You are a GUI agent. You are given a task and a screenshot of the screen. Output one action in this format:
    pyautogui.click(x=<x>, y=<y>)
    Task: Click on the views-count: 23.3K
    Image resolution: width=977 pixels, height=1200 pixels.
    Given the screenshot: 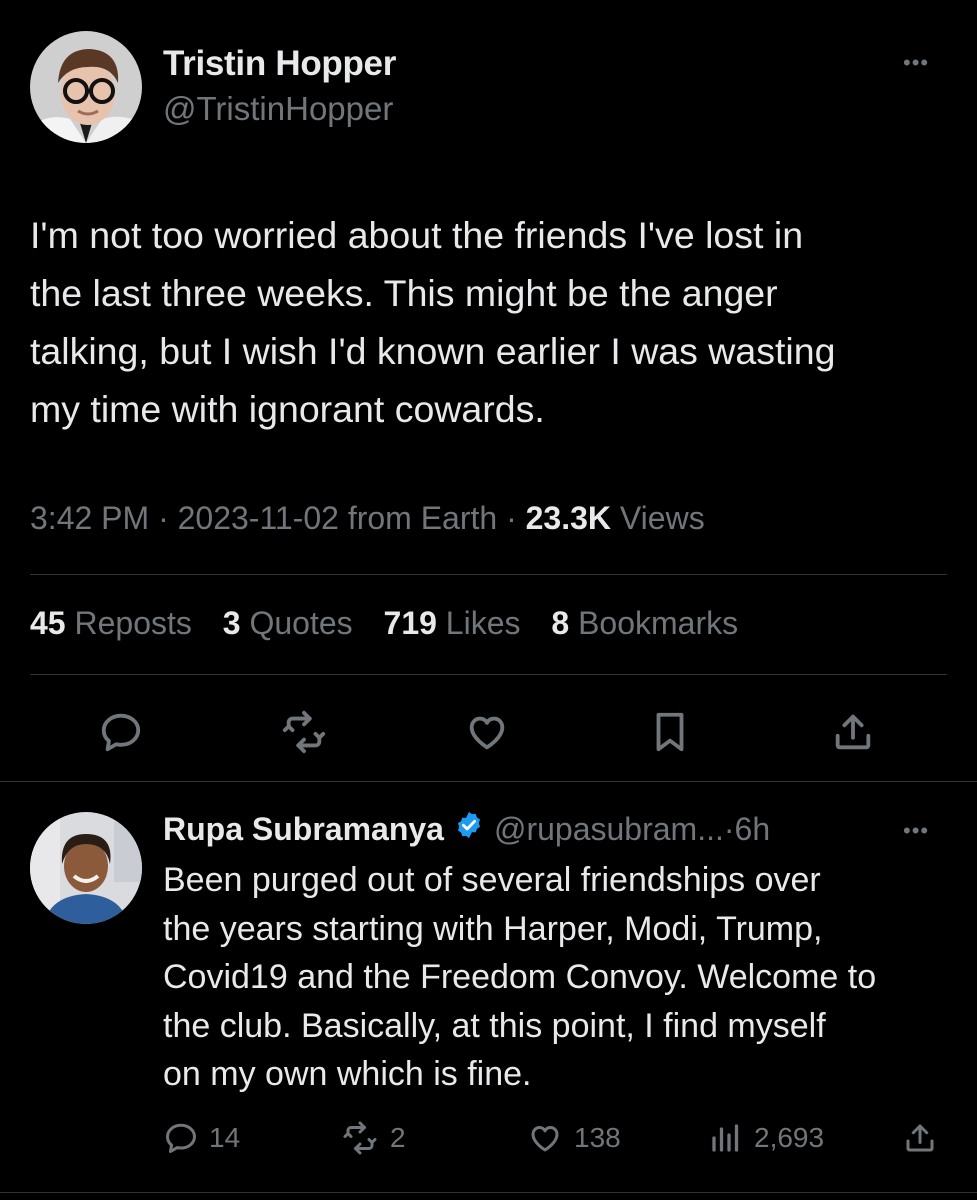 What is the action you would take?
    pyautogui.click(x=568, y=518)
    